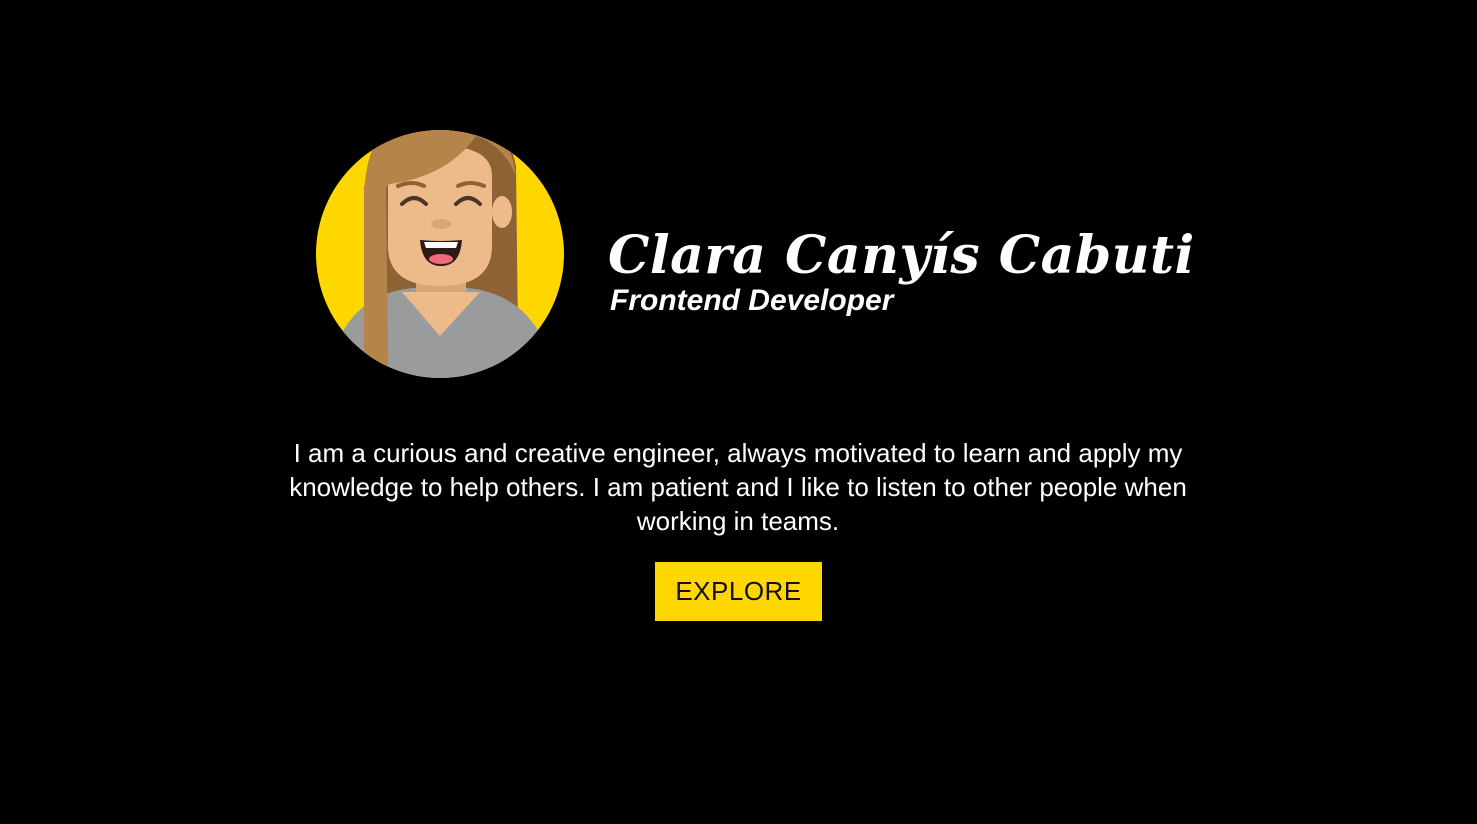 The width and height of the screenshot is (1477, 824). I want to click on profile-name: Clara Canyís Cabuti, so click(901, 255).